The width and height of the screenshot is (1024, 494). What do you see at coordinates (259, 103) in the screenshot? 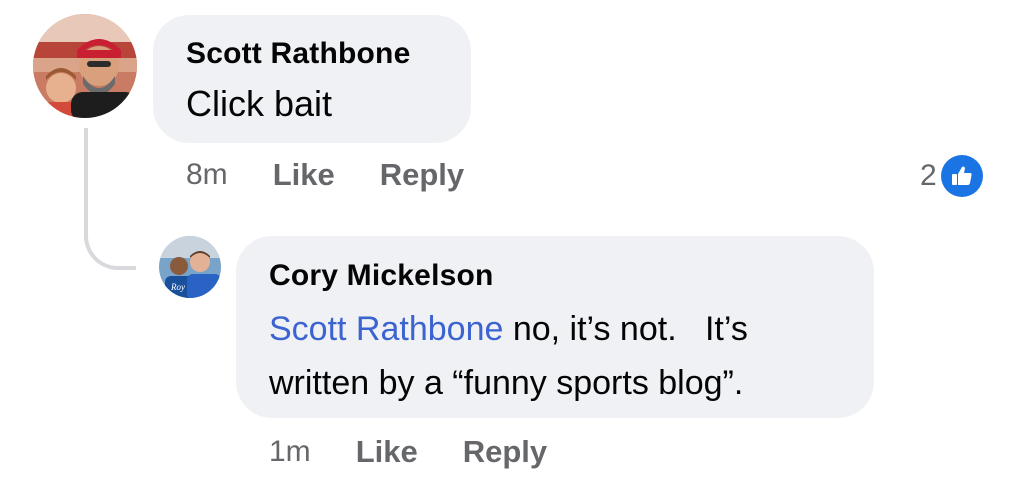
I see `comment-text: Click bait` at bounding box center [259, 103].